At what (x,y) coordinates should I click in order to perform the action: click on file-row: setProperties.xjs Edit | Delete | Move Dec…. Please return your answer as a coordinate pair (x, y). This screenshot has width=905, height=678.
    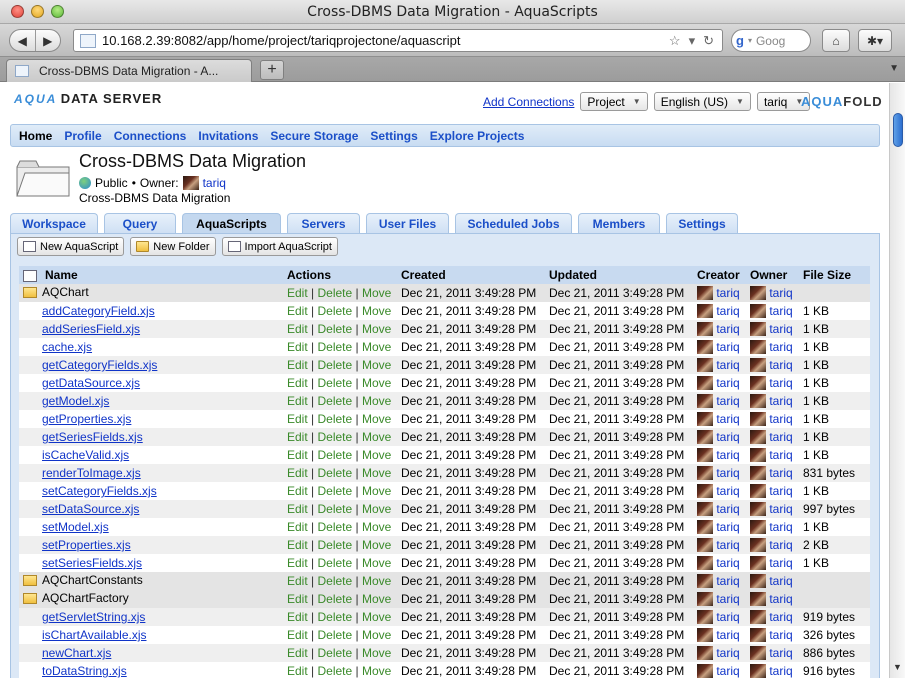
    Looking at the image, I should click on (444, 545).